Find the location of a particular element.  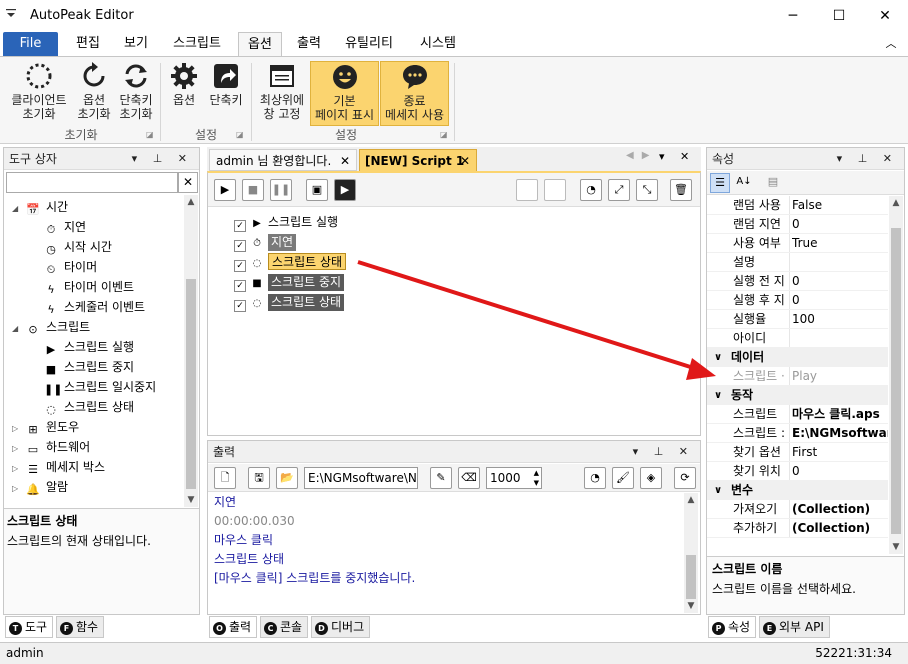

fill-icon: ◈ is located at coordinates (651, 478).